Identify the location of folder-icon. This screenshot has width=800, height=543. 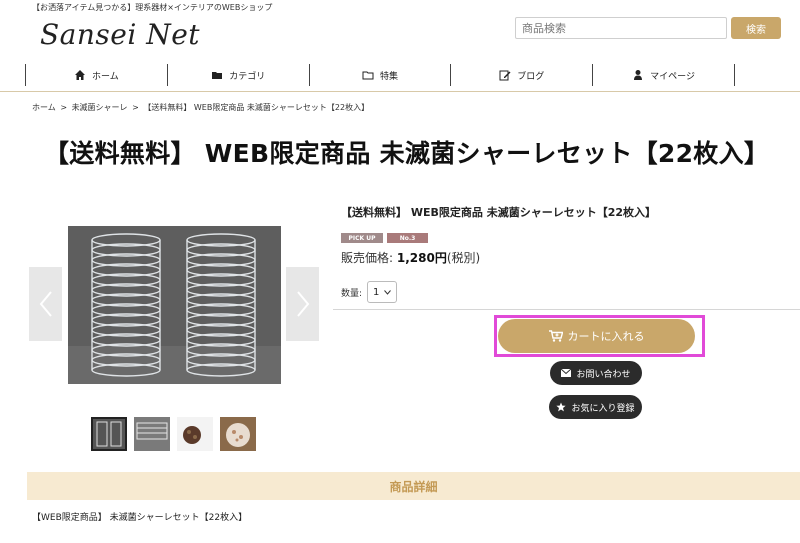
(217, 75).